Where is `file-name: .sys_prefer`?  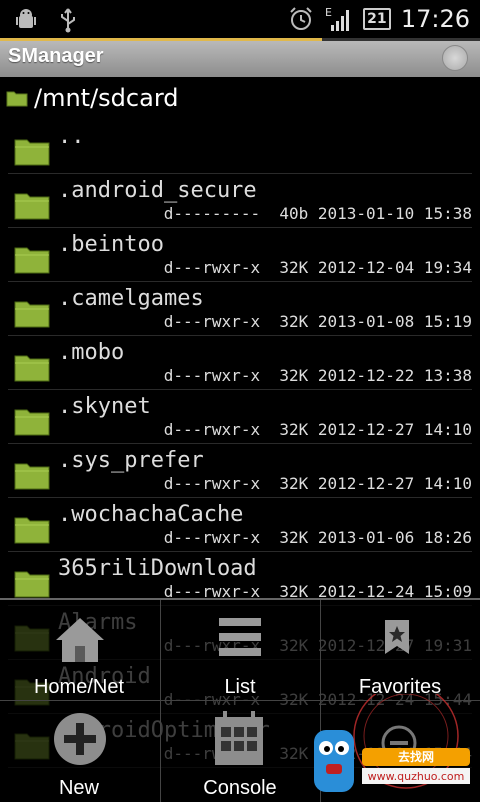 file-name: .sys_prefer is located at coordinates (131, 460).